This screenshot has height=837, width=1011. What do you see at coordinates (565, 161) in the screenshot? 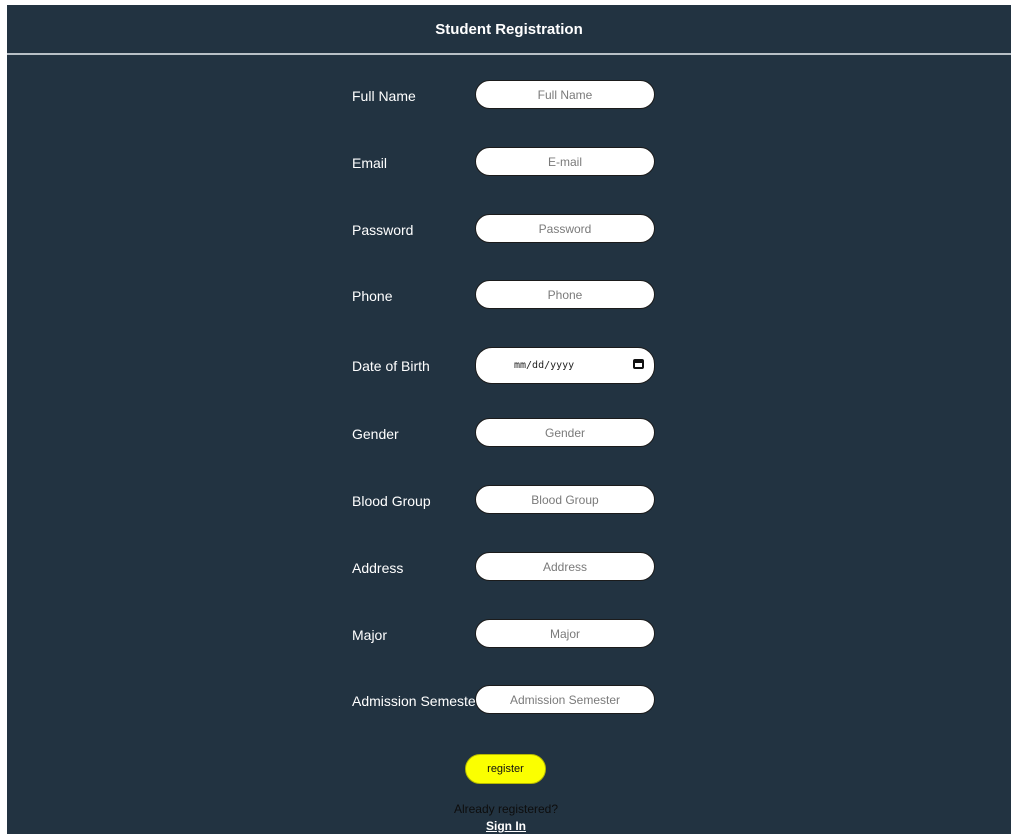
I see `email-input` at bounding box center [565, 161].